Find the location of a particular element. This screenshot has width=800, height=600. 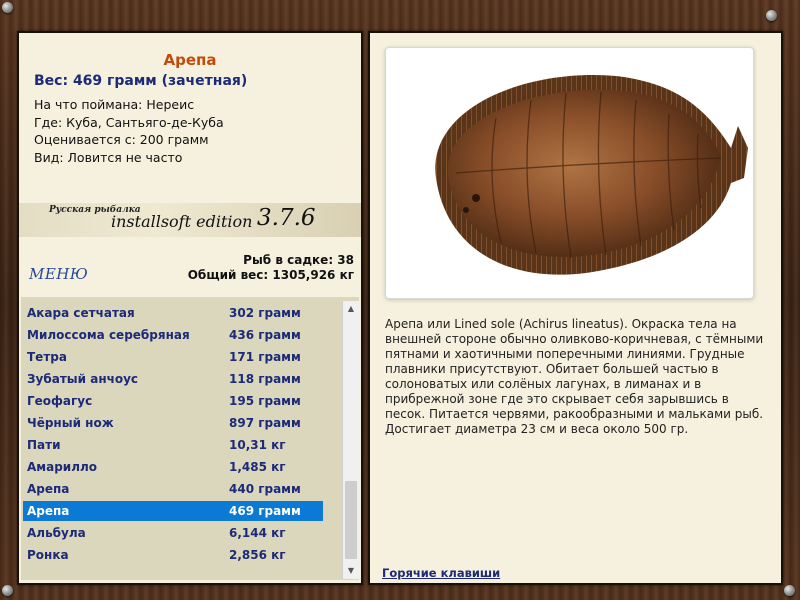

hotkeys-link: Горячие клавиши is located at coordinates (441, 573).